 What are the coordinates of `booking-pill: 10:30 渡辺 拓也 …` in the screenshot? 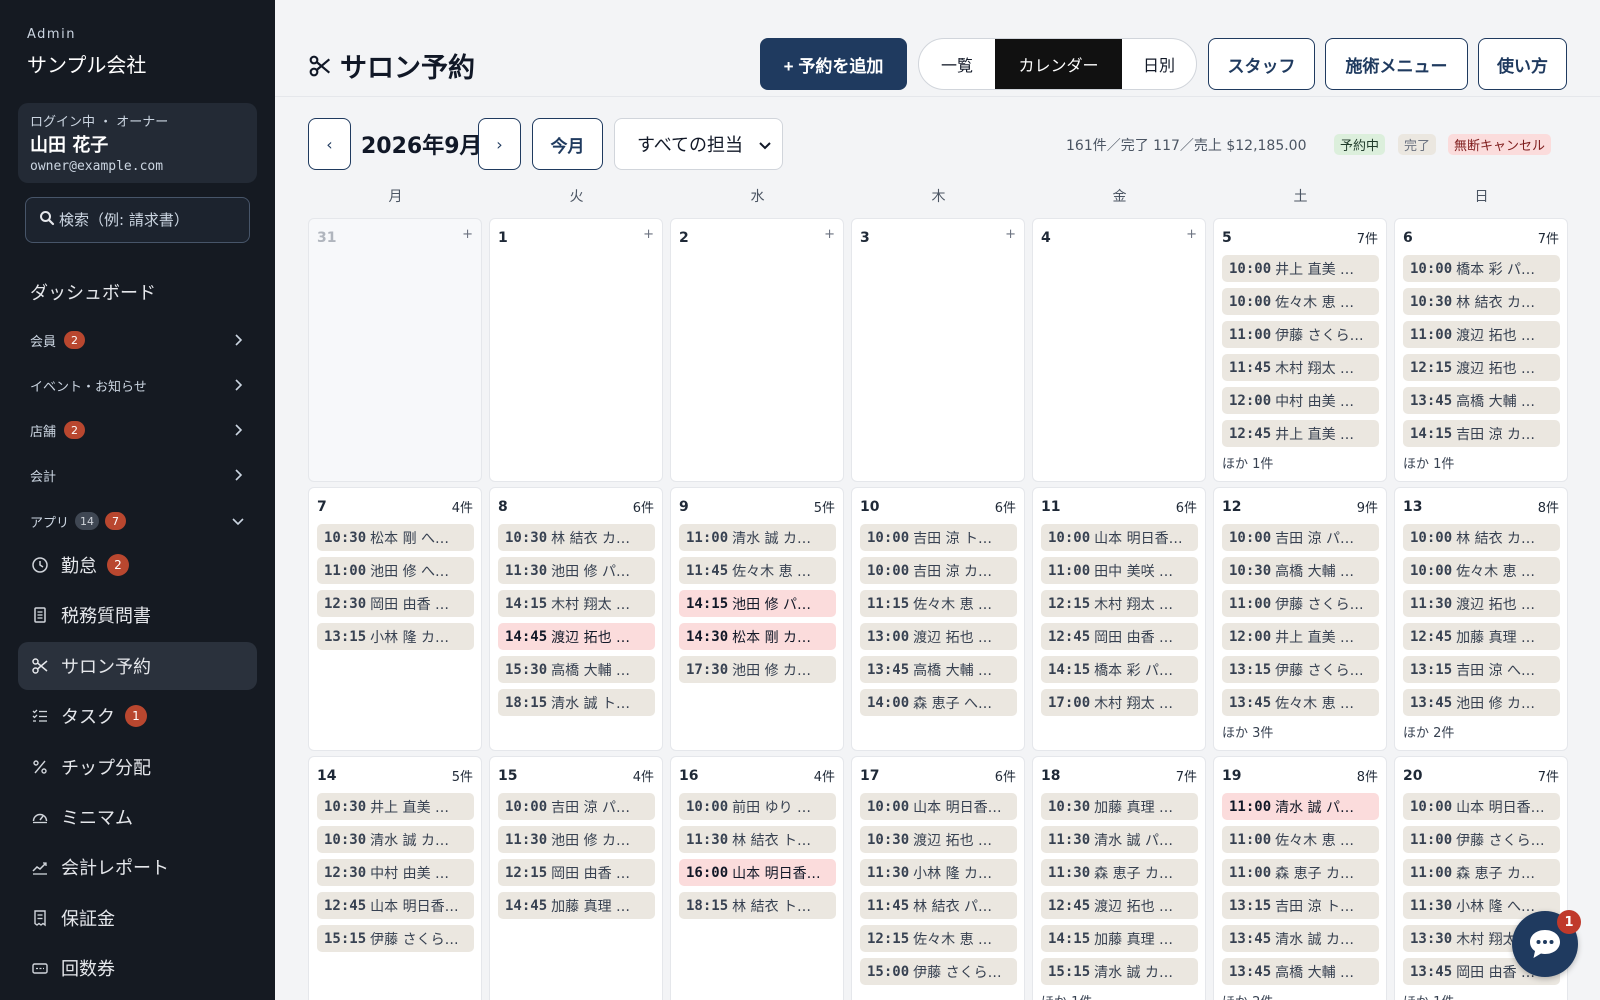 It's located at (938, 839).